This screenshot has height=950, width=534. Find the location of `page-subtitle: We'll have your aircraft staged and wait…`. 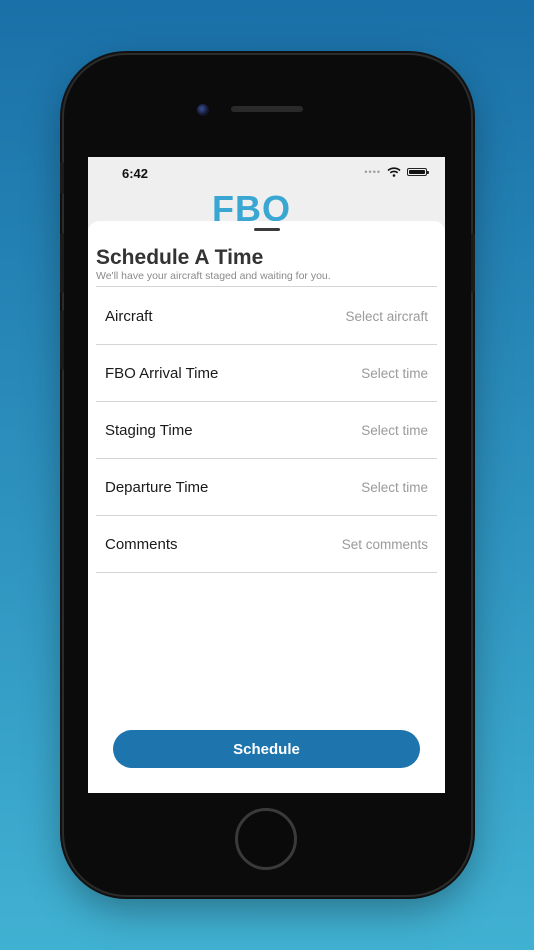

page-subtitle: We'll have your aircraft staged and wait… is located at coordinates (213, 276).